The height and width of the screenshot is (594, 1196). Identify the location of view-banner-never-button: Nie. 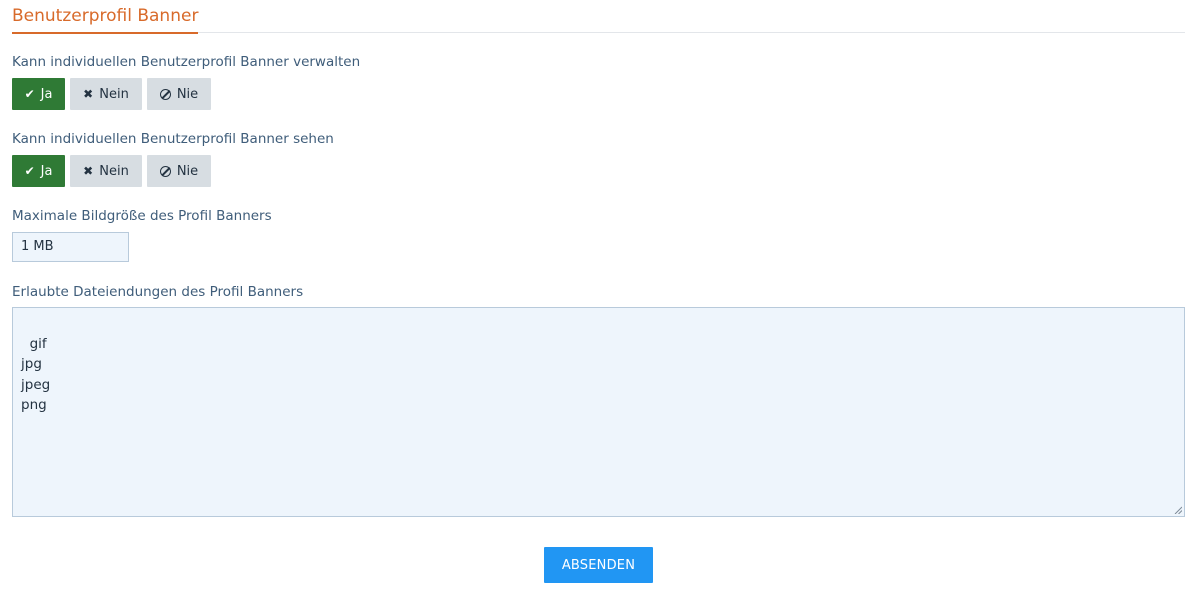
(179, 171).